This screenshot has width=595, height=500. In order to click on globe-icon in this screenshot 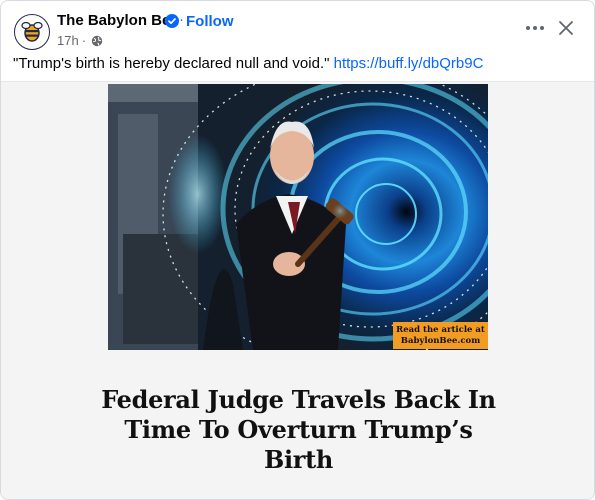, I will do `click(97, 40)`.